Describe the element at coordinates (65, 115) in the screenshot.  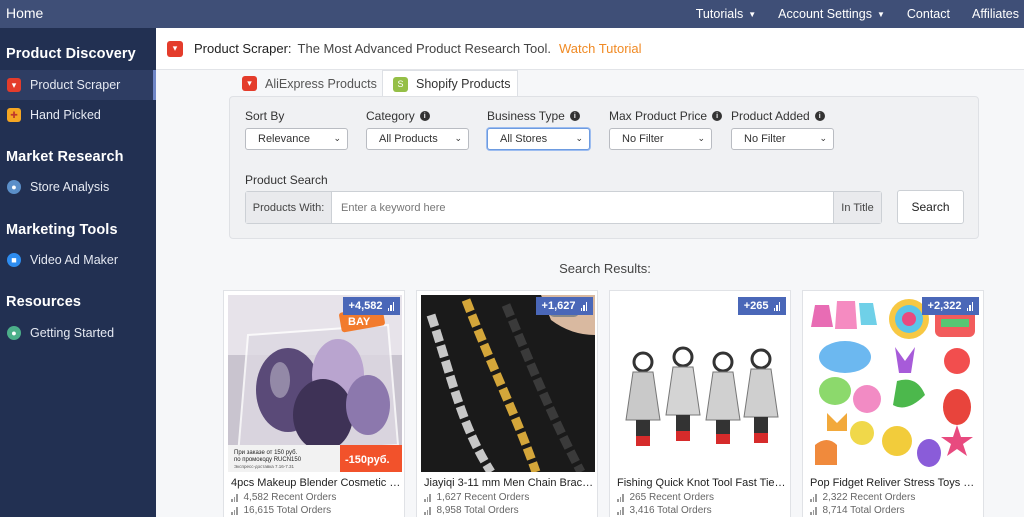
I see `sidebar-item-label: Hand Picked` at that location.